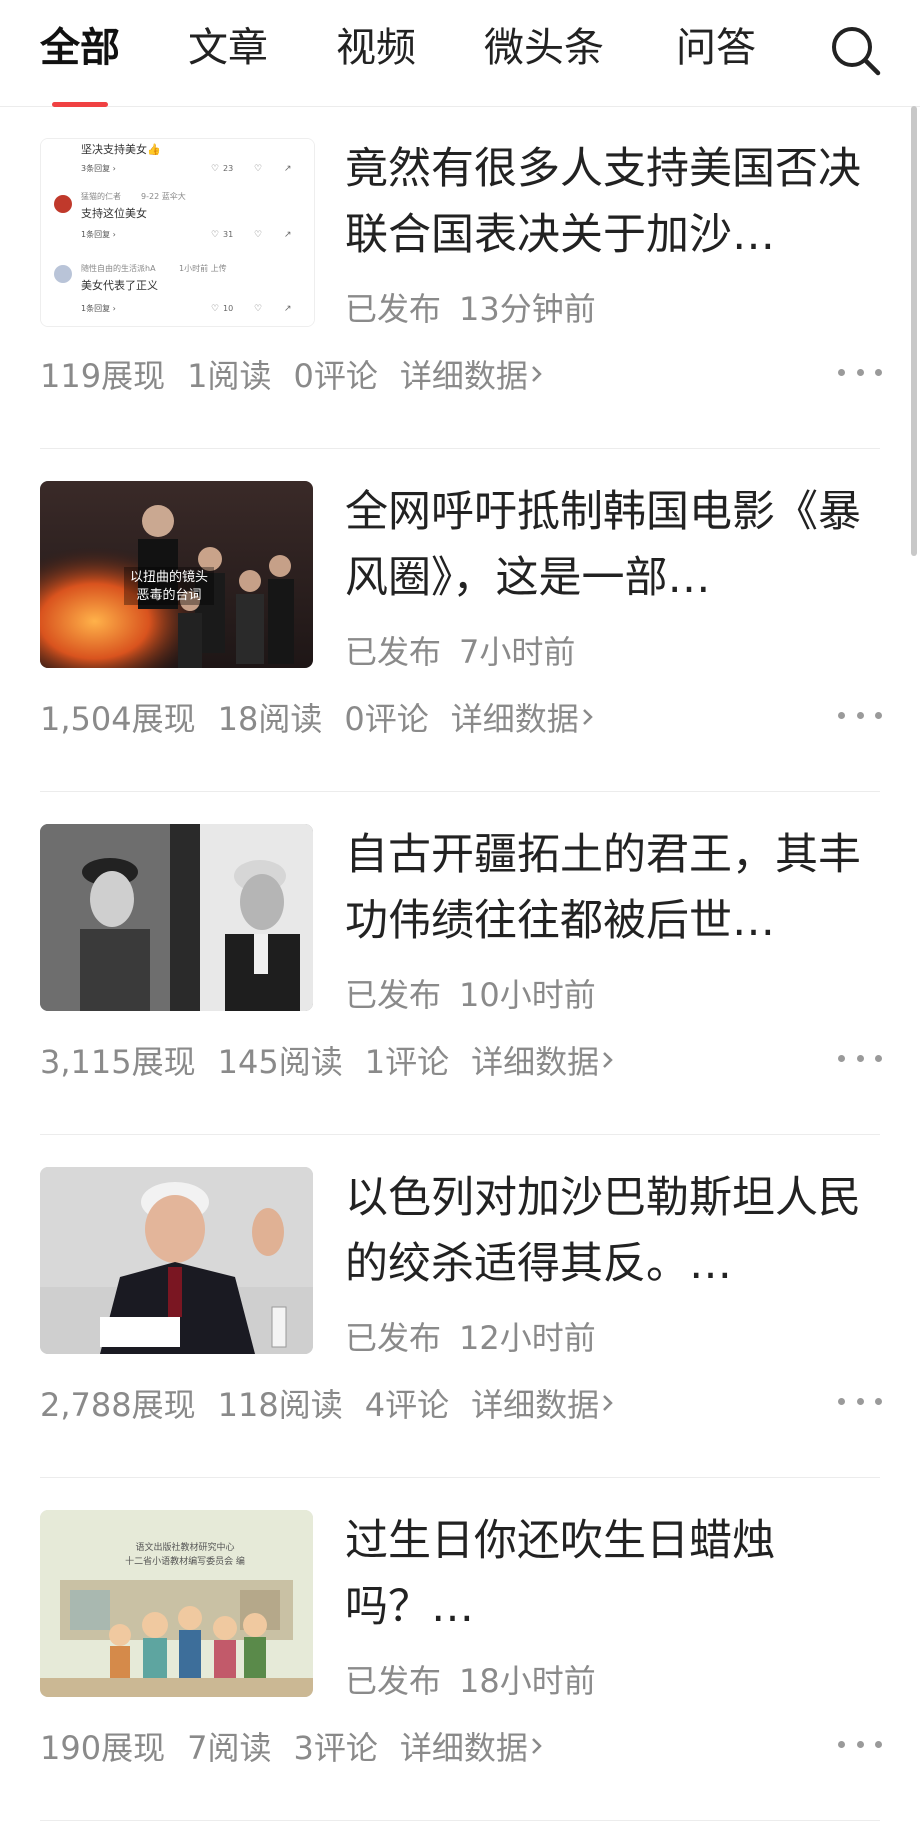 Image resolution: width=920 pixels, height=1841 pixels. I want to click on movie-poster-image: 以扭曲的镜头 恶毒的台词, so click(176, 574).